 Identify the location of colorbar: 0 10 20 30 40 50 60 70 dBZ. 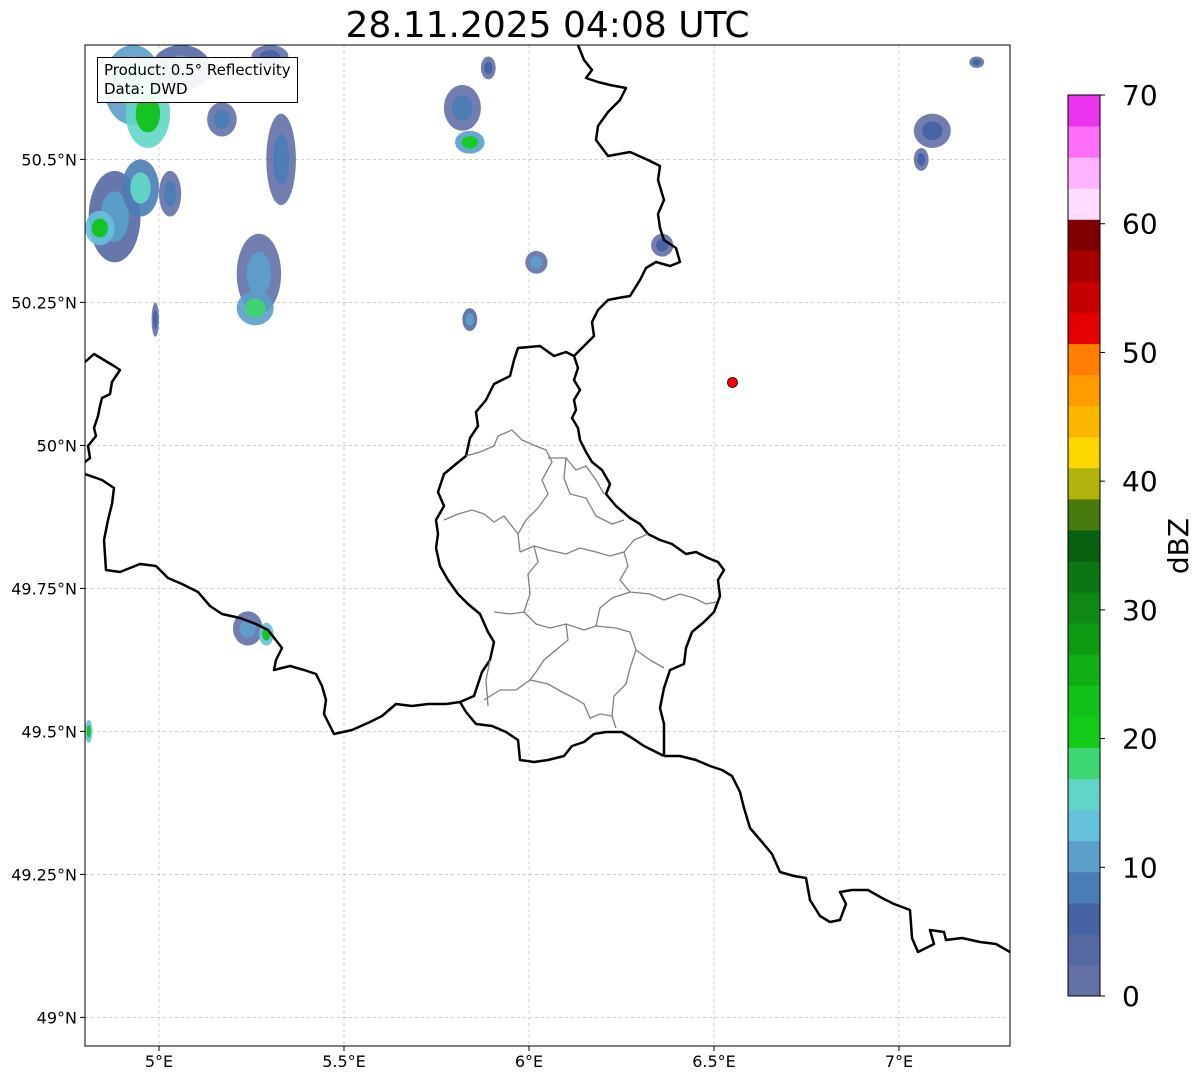
(1131, 546).